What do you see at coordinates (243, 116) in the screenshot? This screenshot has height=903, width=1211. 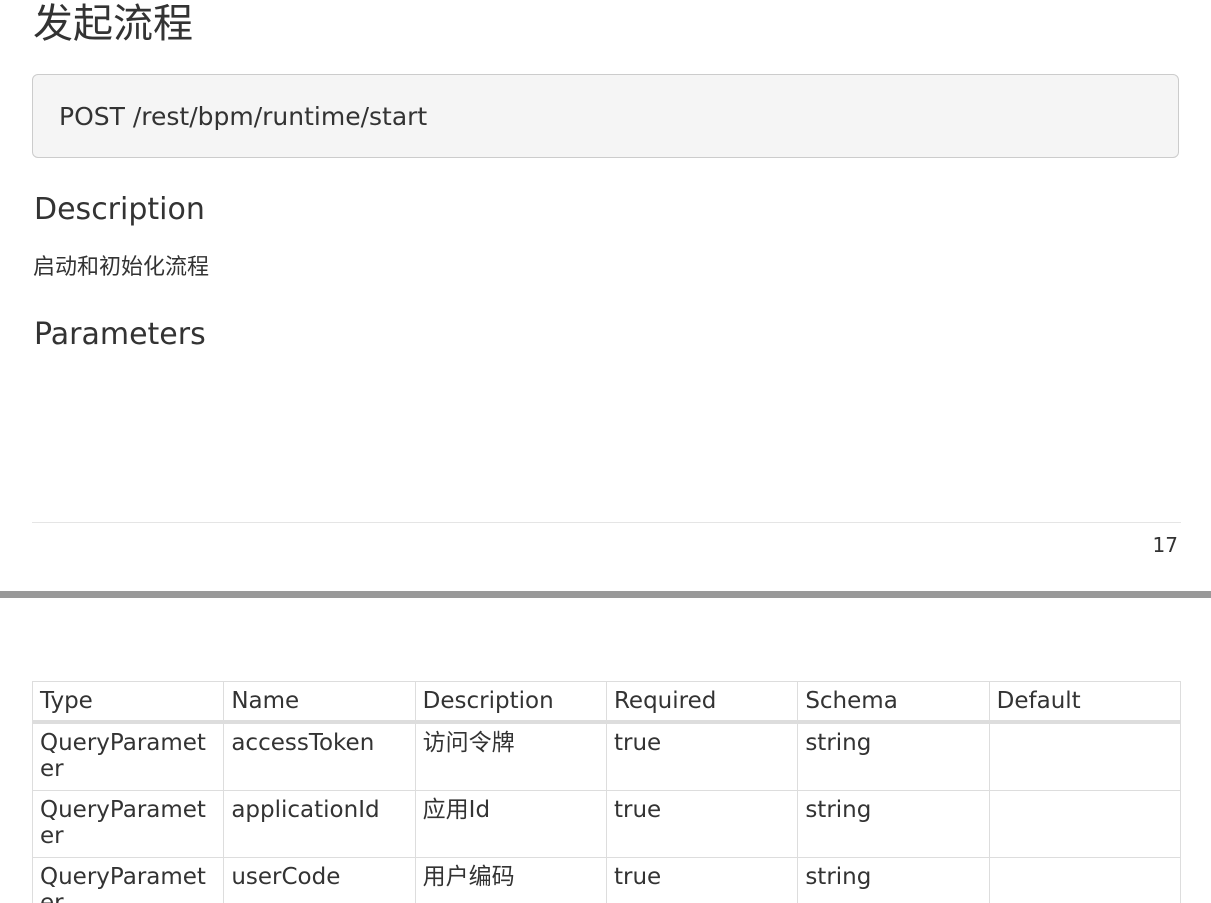 I see `endpoint-path: POST /rest/bpm/runtime/start` at bounding box center [243, 116].